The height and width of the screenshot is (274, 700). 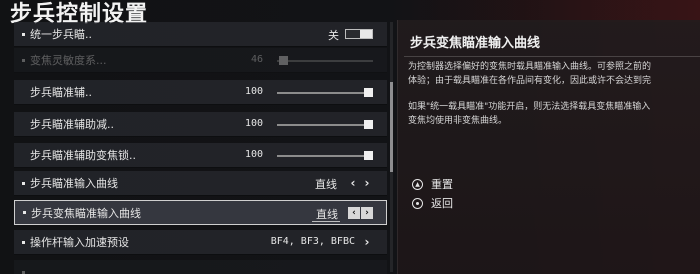 I want to click on setting-value: 关, so click(x=333, y=35).